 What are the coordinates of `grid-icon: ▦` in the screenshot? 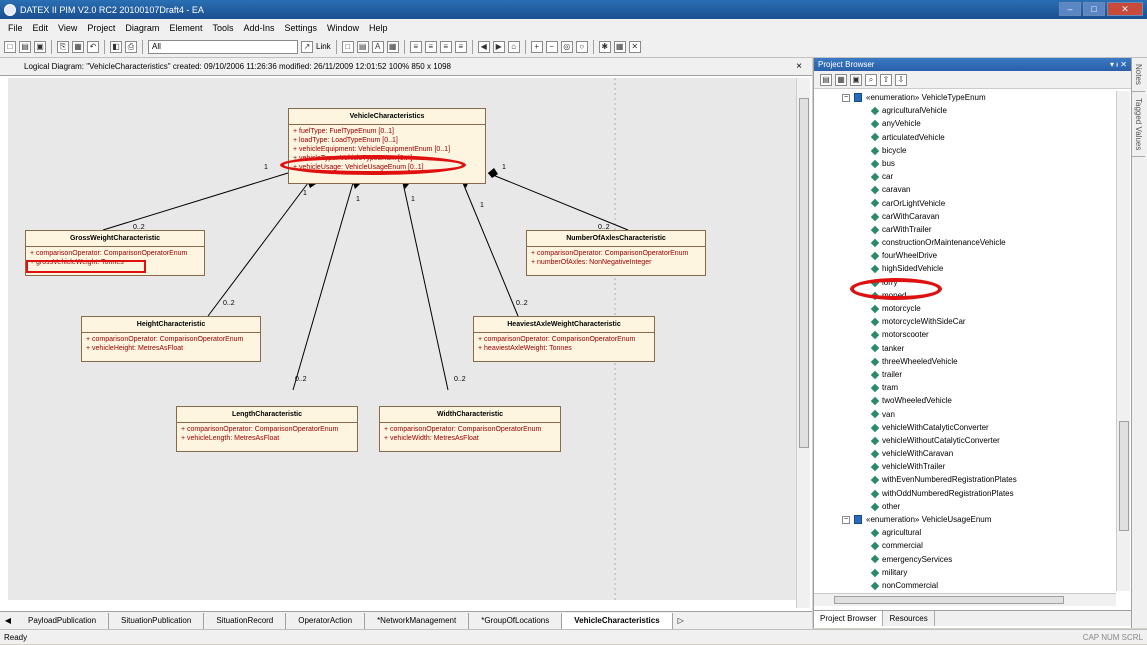 It's located at (619, 46).